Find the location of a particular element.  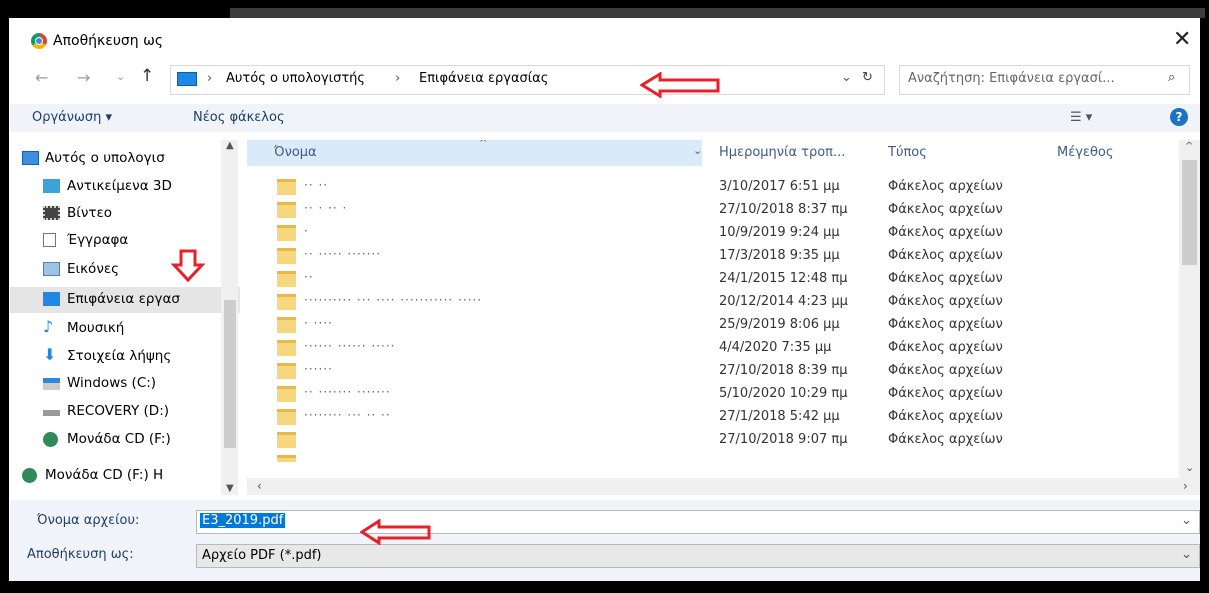

search-input: Αναζήτηση: Επιφάνεια εργασί... ⌕ is located at coordinates (1044, 80).